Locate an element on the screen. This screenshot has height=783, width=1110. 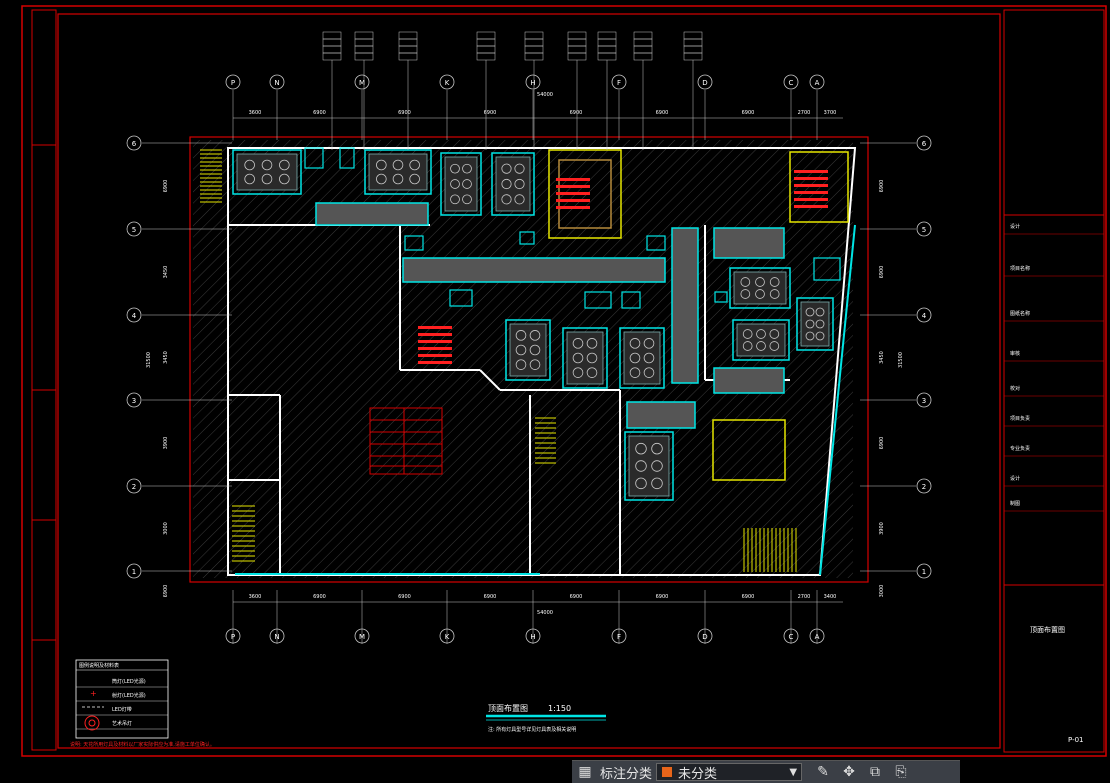
annotation-category-select: 未分类 ▼ is located at coordinates (729, 772).